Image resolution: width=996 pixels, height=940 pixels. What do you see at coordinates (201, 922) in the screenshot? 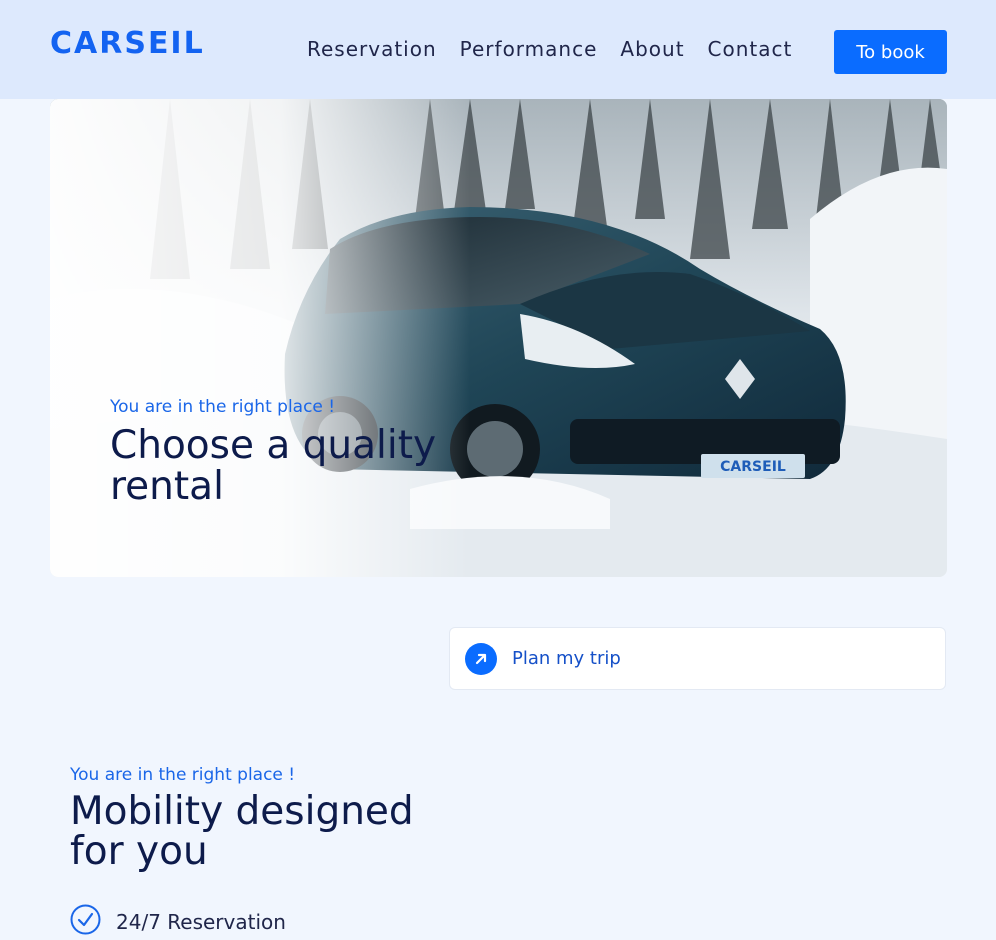
I see `feature-label: 24/7 Reservation` at bounding box center [201, 922].